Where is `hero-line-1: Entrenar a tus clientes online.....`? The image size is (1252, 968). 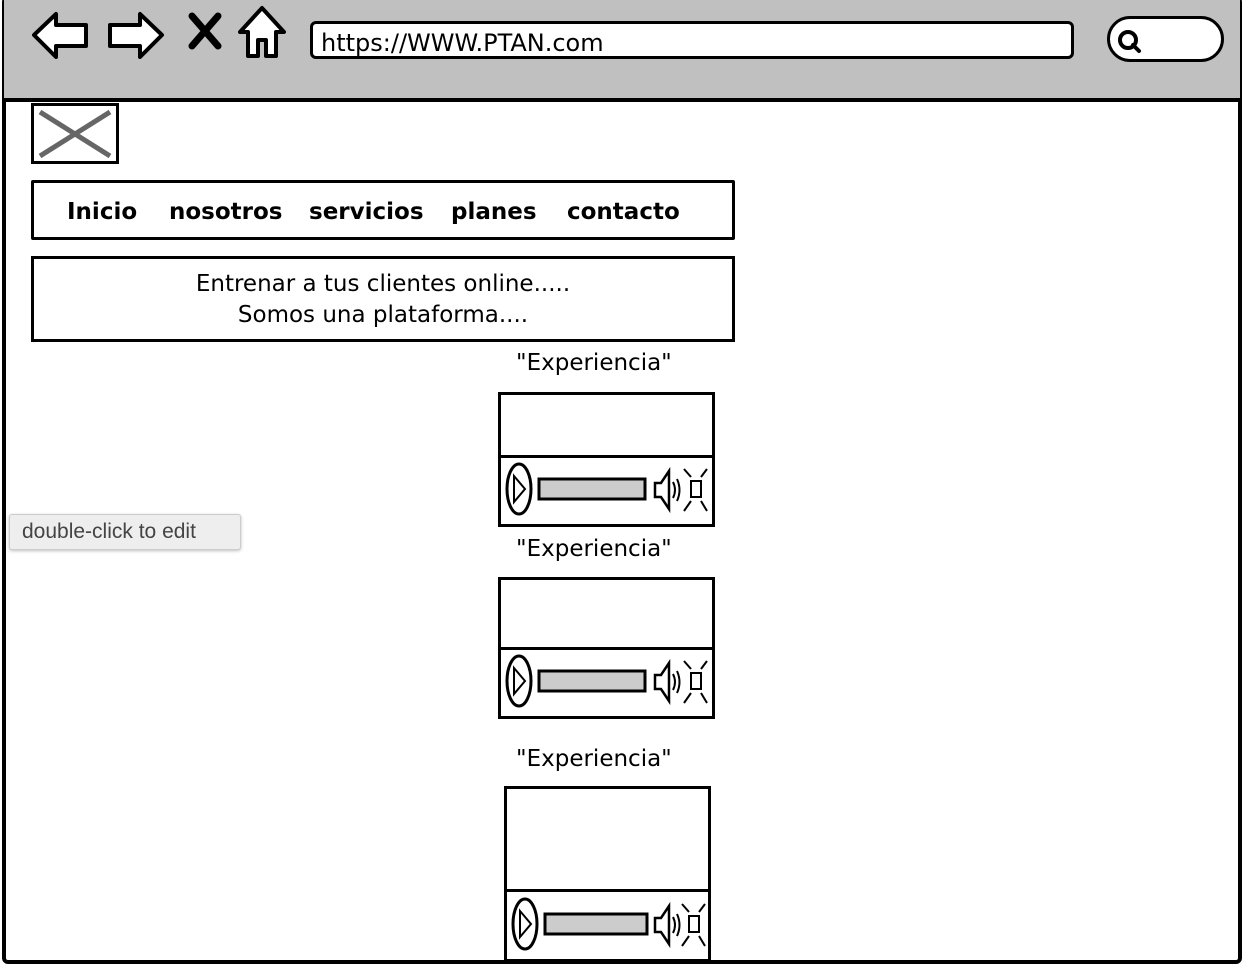
hero-line-1: Entrenar a tus clientes online..... is located at coordinates (383, 284).